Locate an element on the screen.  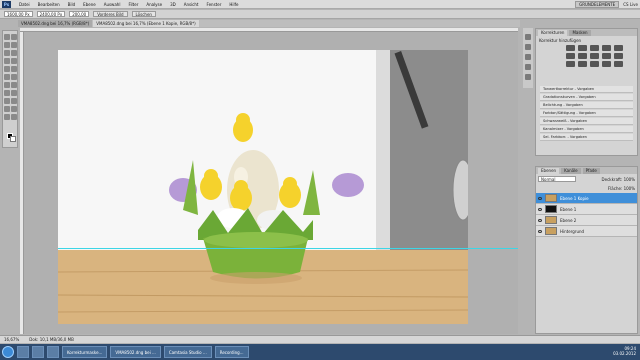
brush-tool-icon is located at coordinates (14, 61).